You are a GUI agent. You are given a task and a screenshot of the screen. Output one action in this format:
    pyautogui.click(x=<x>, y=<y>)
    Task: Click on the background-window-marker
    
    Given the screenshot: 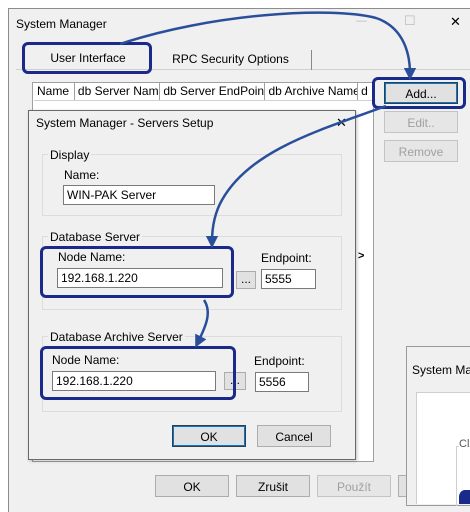 What is the action you would take?
    pyautogui.click(x=464, y=497)
    